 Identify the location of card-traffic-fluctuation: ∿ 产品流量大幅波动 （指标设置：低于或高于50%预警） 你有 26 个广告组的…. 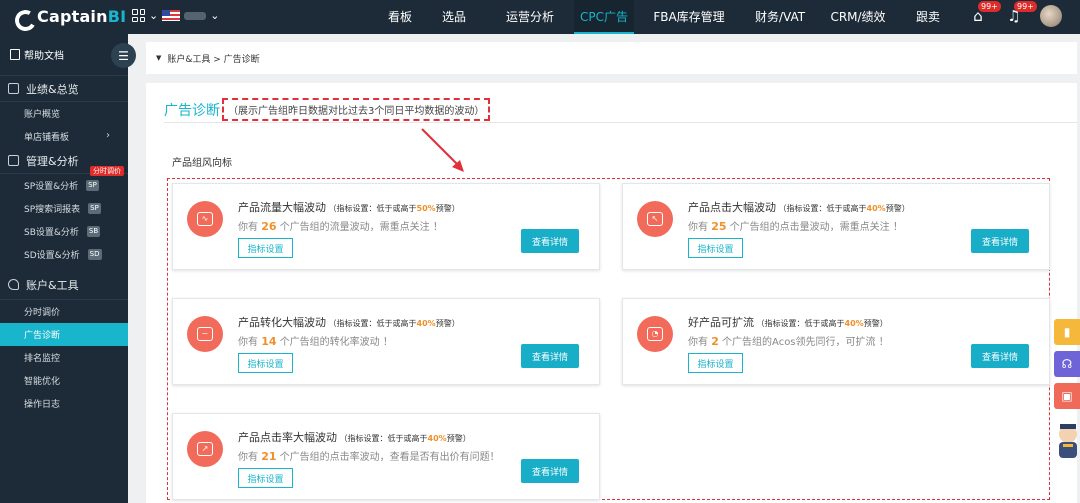
(386, 226).